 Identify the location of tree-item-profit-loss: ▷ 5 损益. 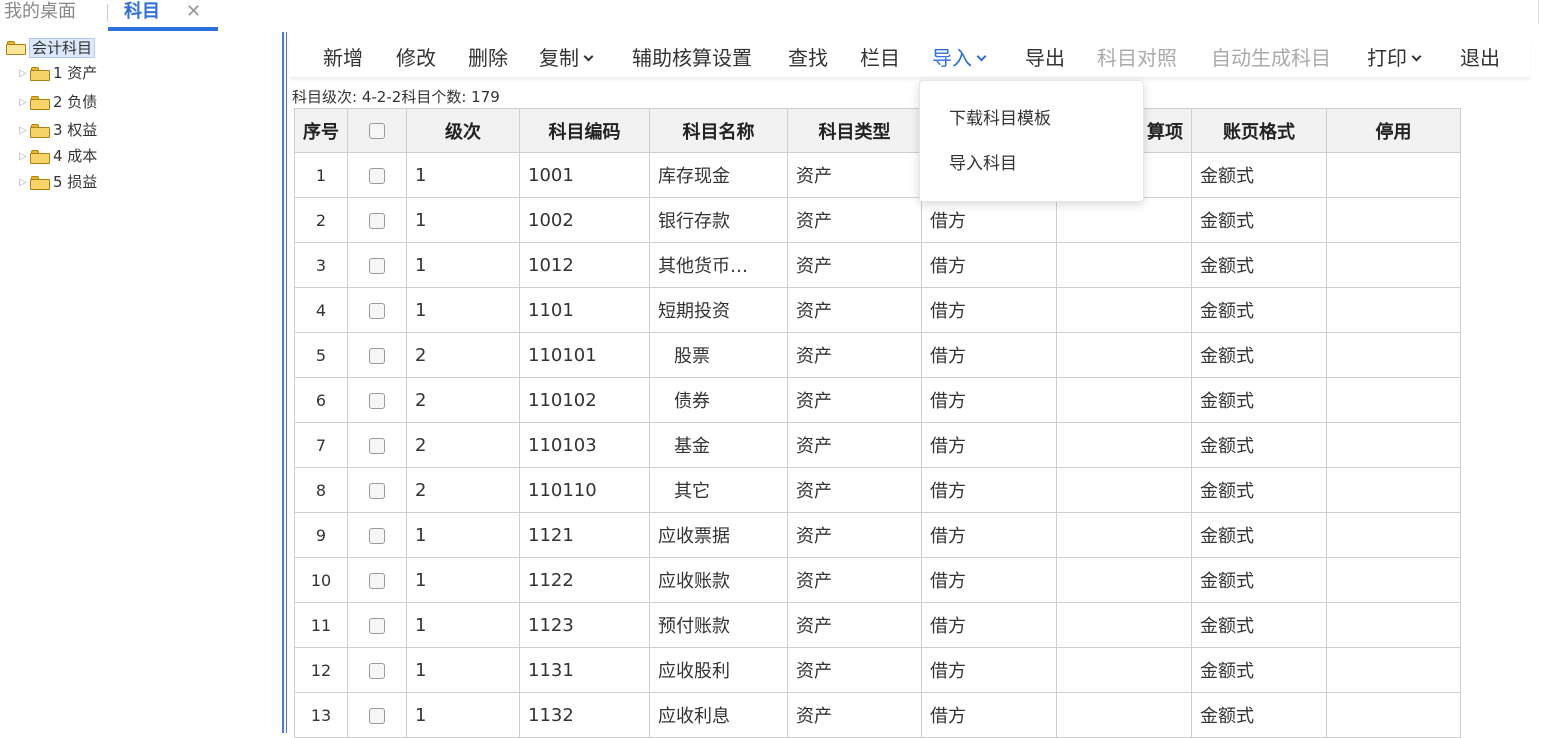
(56, 182).